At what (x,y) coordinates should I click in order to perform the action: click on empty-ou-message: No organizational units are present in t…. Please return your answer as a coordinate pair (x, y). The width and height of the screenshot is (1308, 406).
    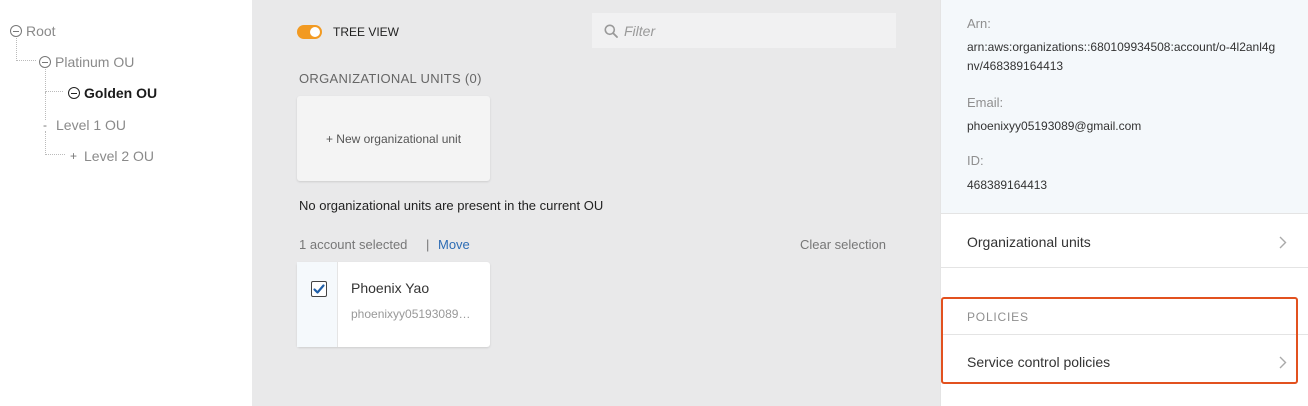
    Looking at the image, I should click on (451, 205).